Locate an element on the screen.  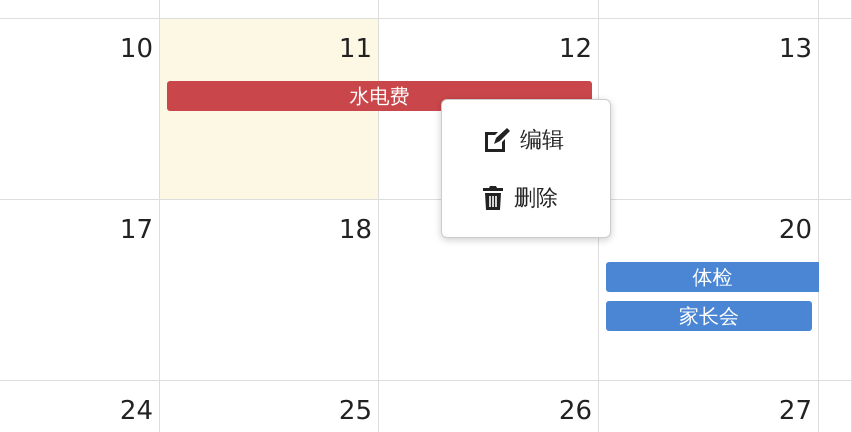
event-bar: 家长会 is located at coordinates (709, 316).